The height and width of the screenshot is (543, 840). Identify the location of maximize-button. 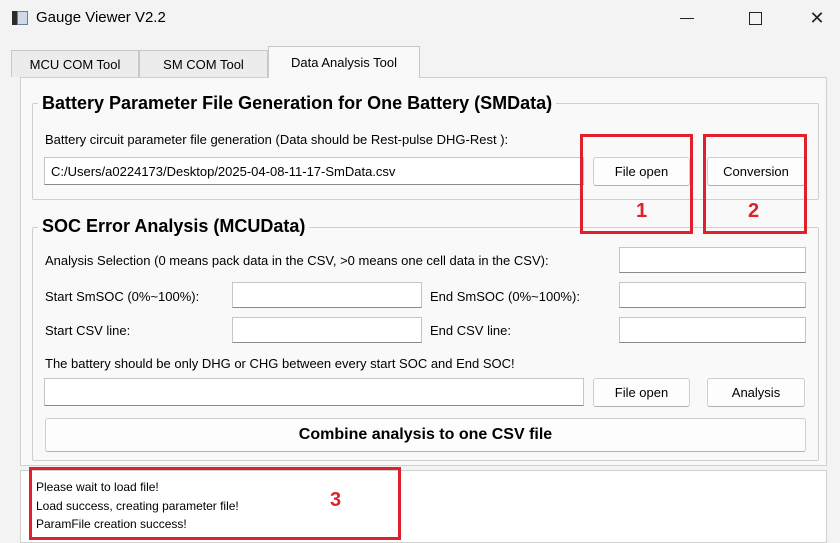
(755, 18).